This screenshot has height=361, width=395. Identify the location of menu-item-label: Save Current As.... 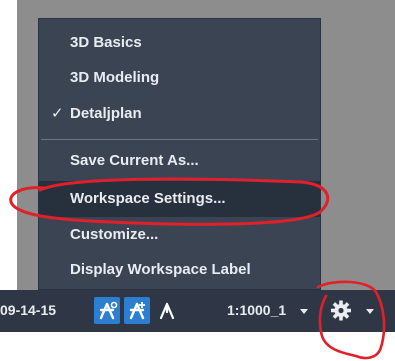
(134, 160).